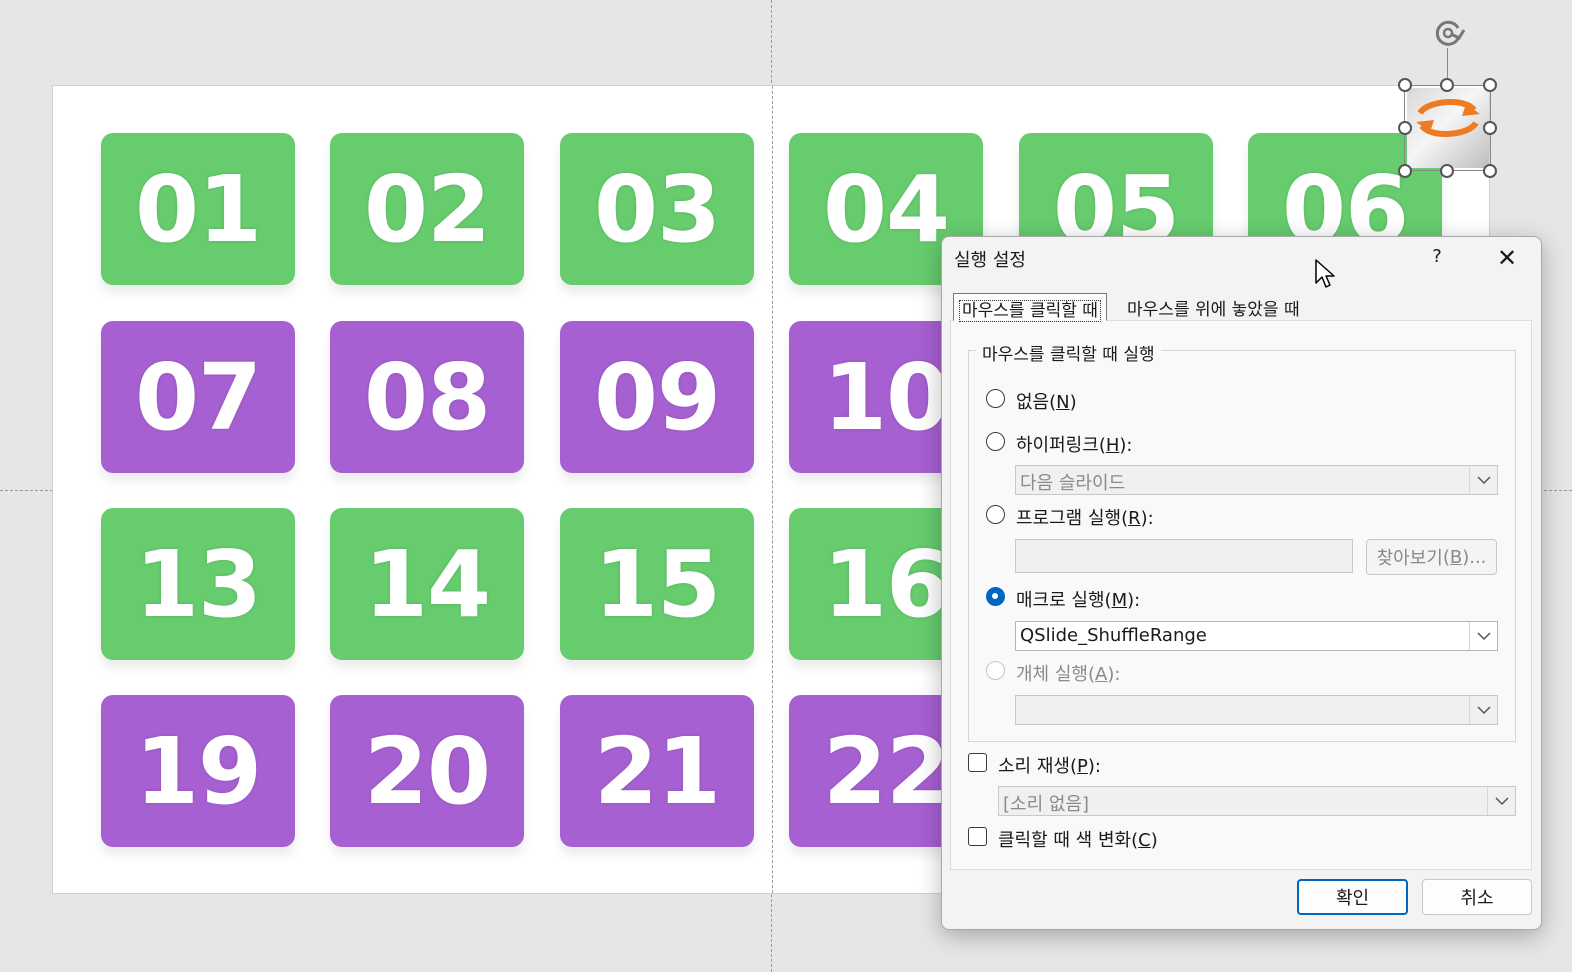 The height and width of the screenshot is (972, 1572). What do you see at coordinates (1405, 85) in the screenshot?
I see `resize-handle-nw` at bounding box center [1405, 85].